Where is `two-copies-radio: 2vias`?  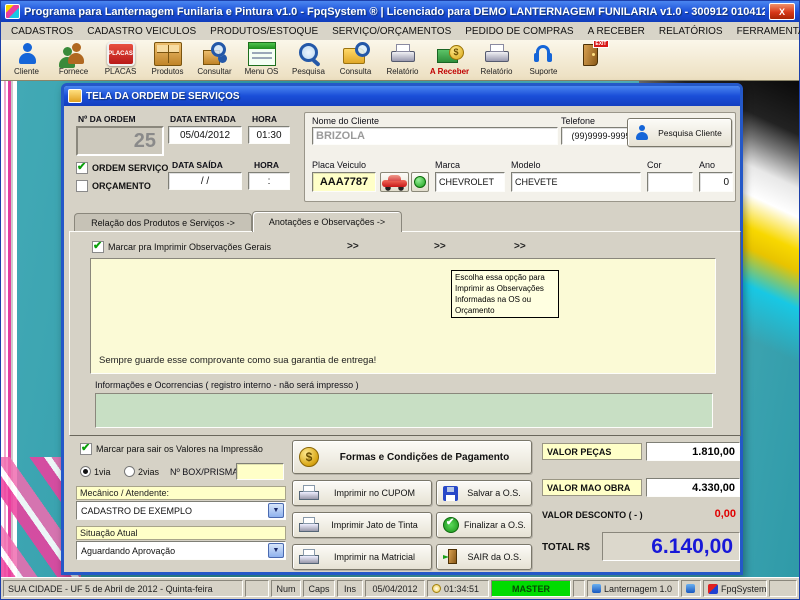 two-copies-radio: 2vias is located at coordinates (141, 471).